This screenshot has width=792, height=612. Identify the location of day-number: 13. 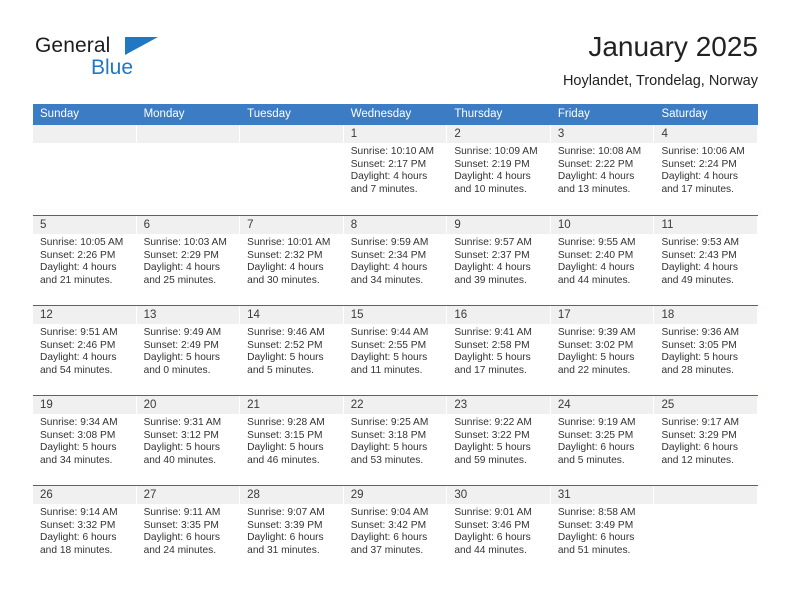
(150, 315).